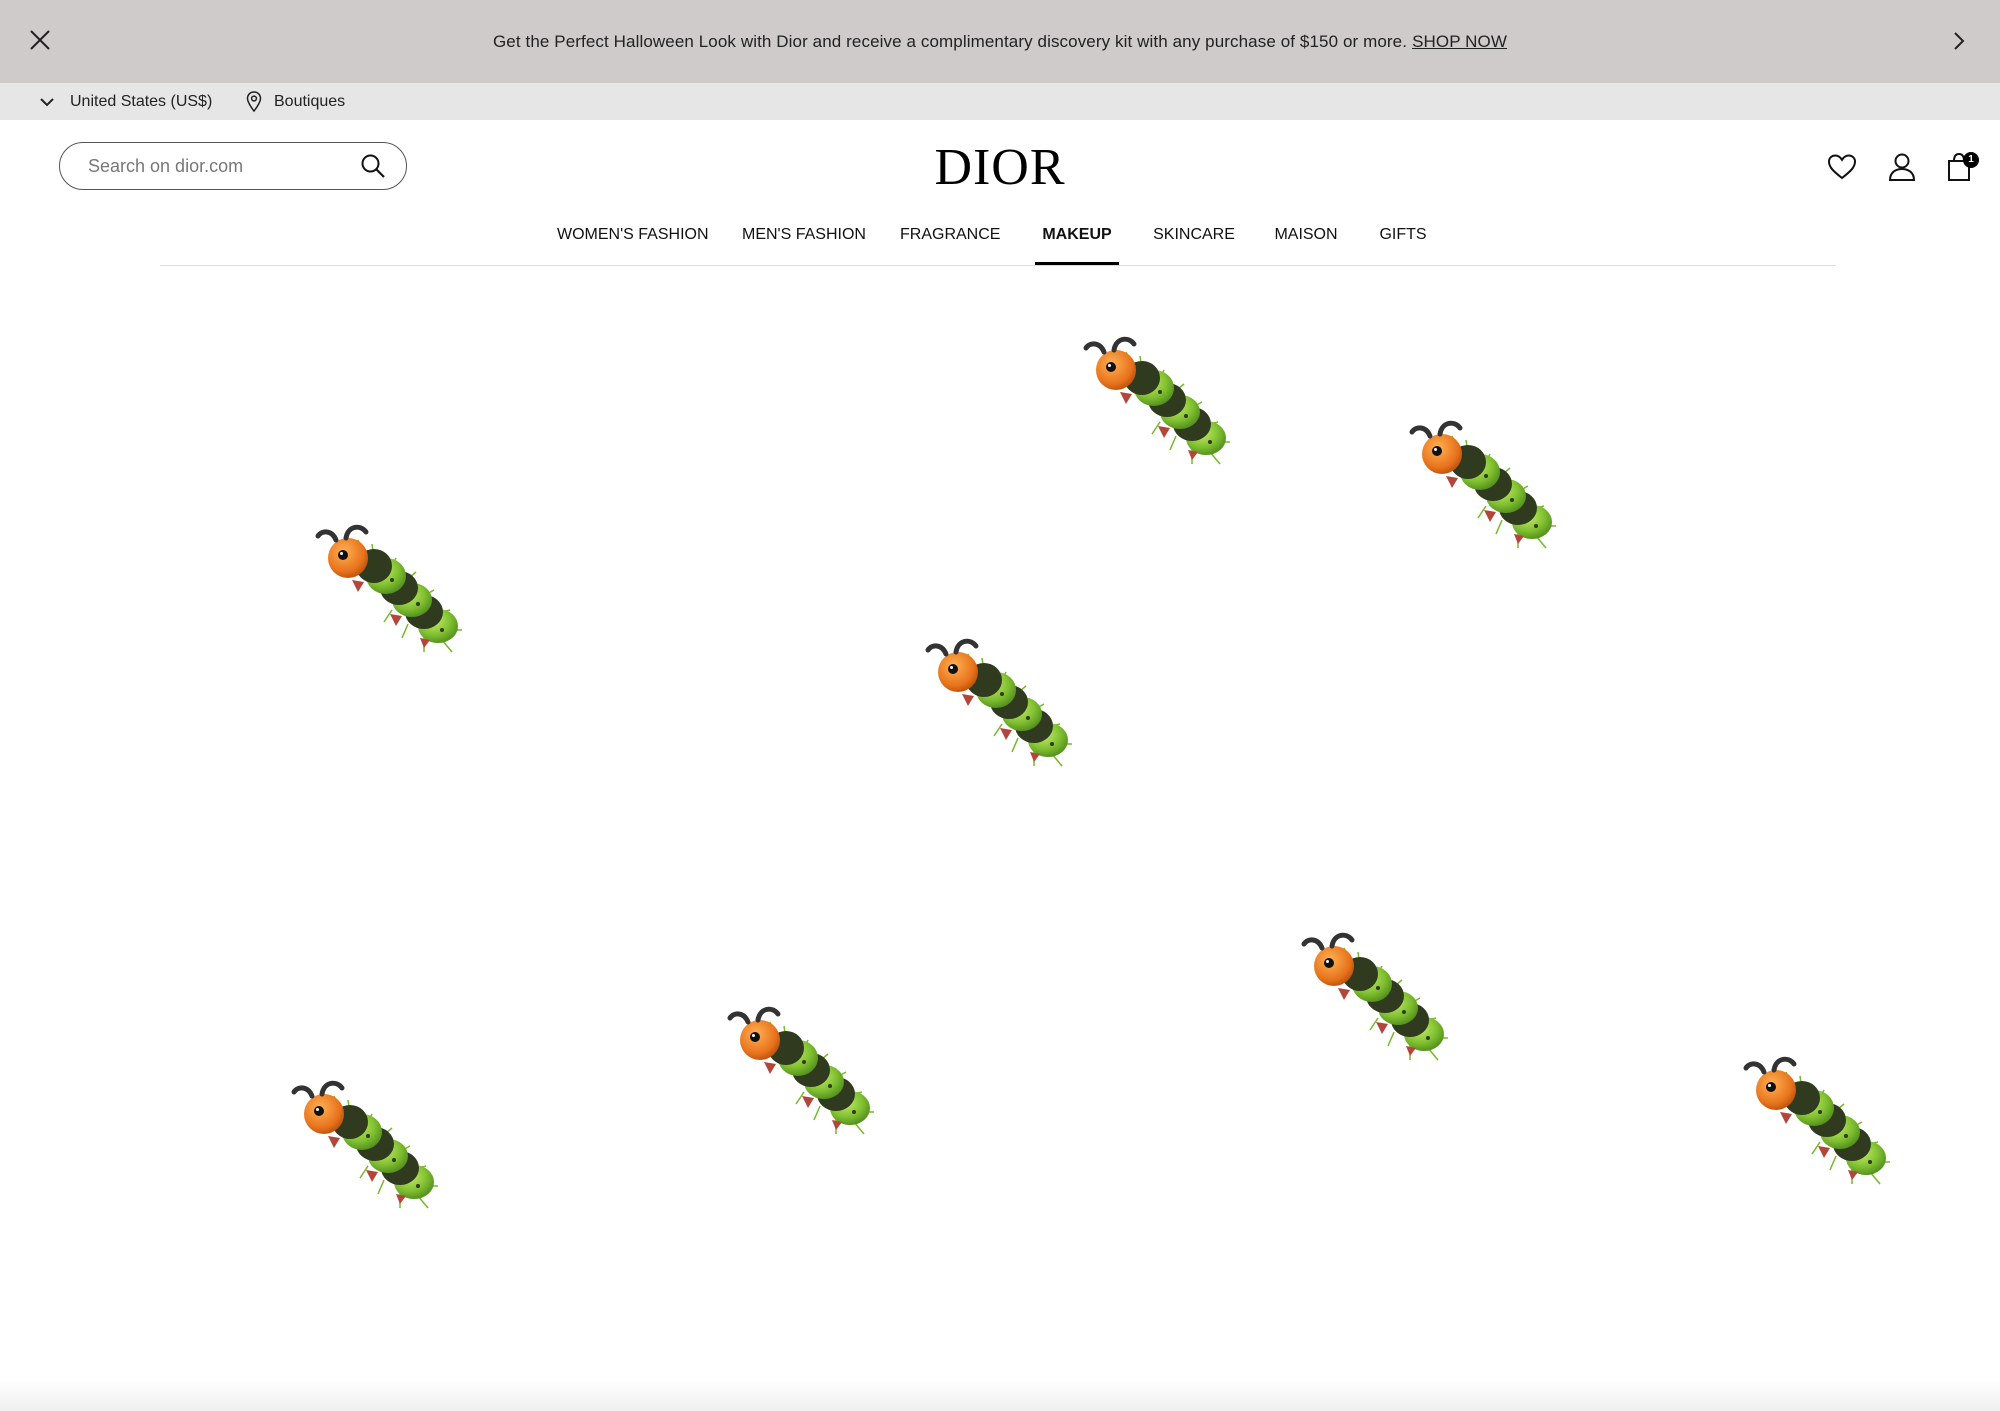 This screenshot has height=1411, width=2000. I want to click on shop-now-link: SHOP NOW, so click(1459, 42).